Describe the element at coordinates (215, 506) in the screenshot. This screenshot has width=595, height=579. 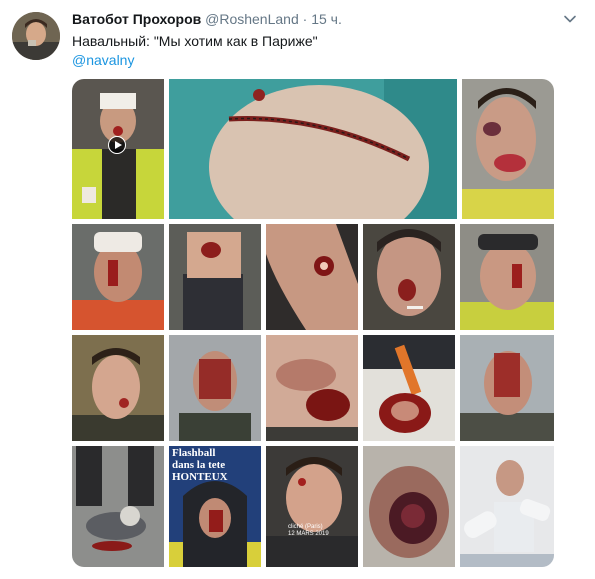
I see `photo-15: Flashball dans la tete HONTEUX` at that location.